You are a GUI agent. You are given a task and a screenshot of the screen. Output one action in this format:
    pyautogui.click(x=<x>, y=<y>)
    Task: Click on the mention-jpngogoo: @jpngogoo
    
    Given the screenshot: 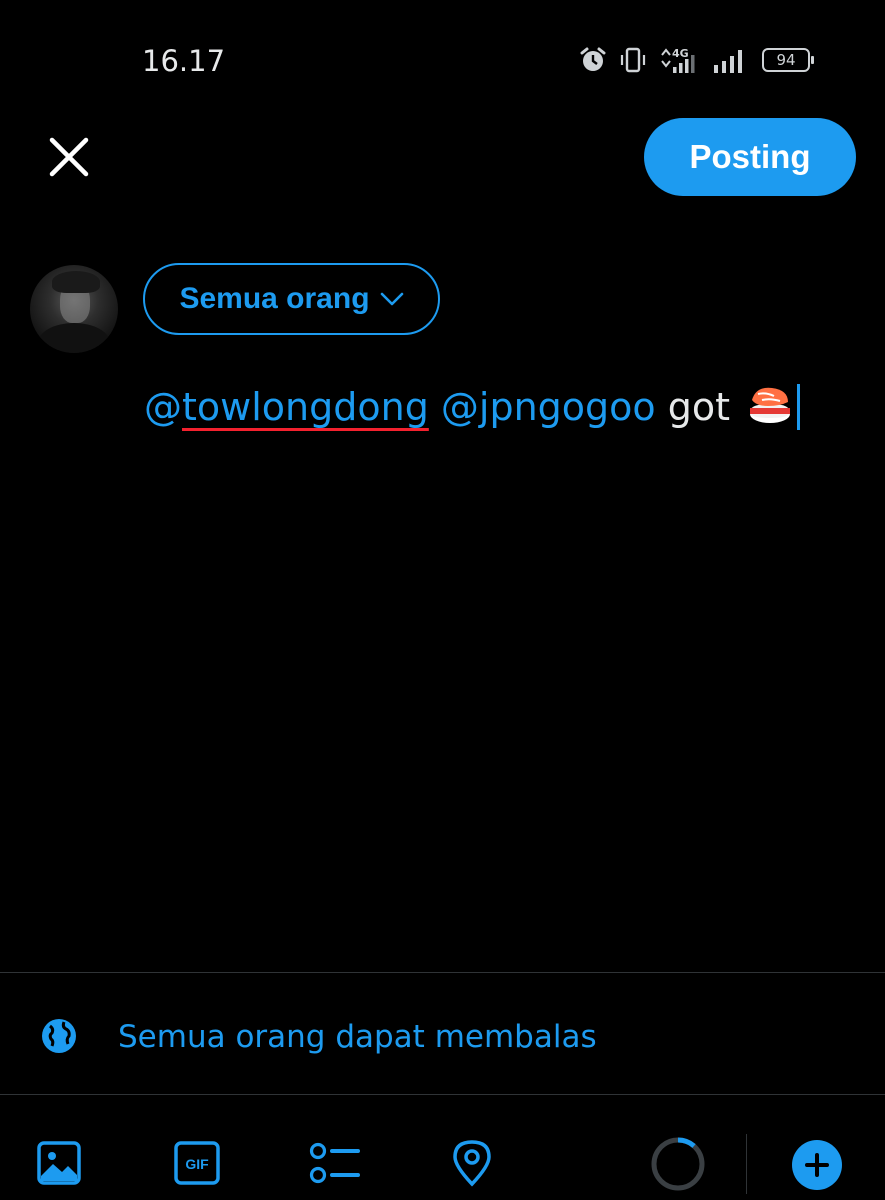 What is the action you would take?
    pyautogui.click(x=548, y=407)
    